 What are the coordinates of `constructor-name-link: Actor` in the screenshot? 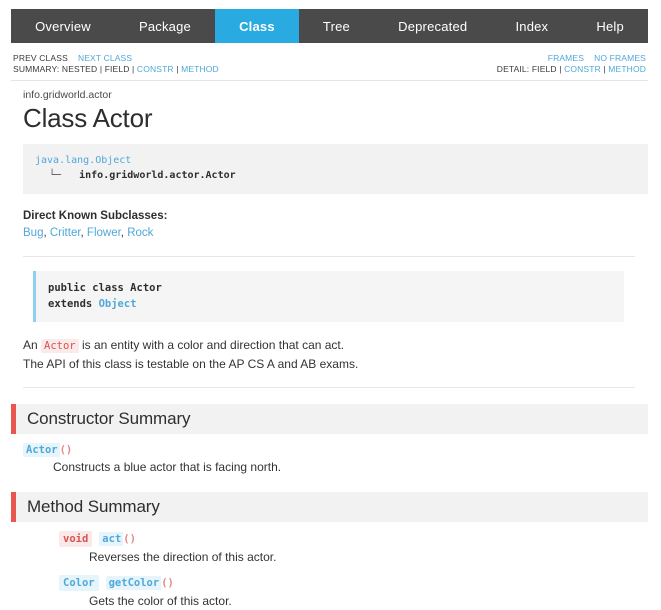 It's located at (41, 450).